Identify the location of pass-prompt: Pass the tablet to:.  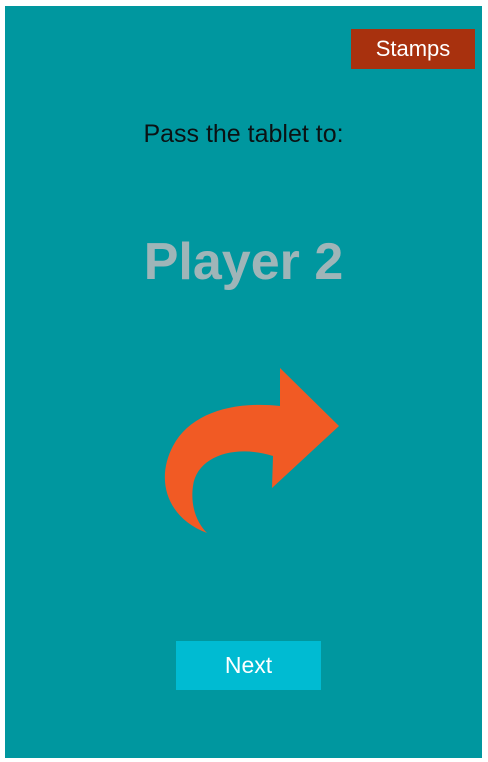
(243, 134).